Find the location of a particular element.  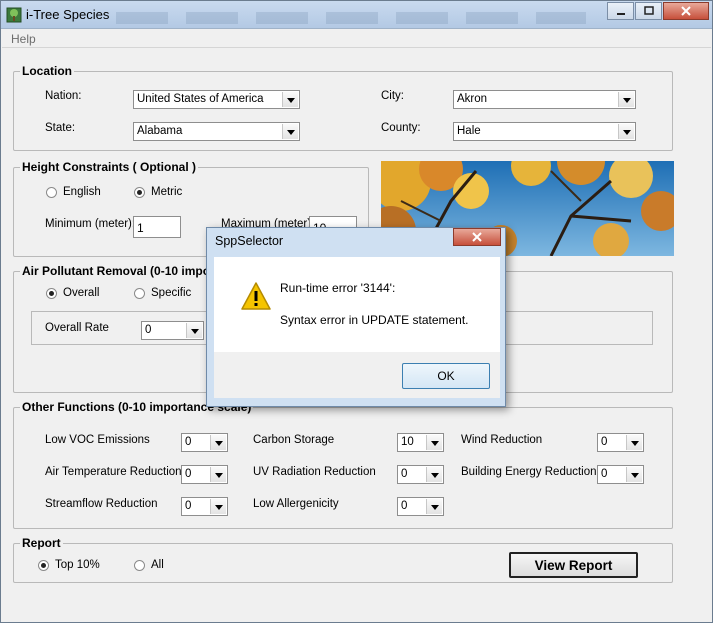

metric-label: Metric is located at coordinates (166, 192).